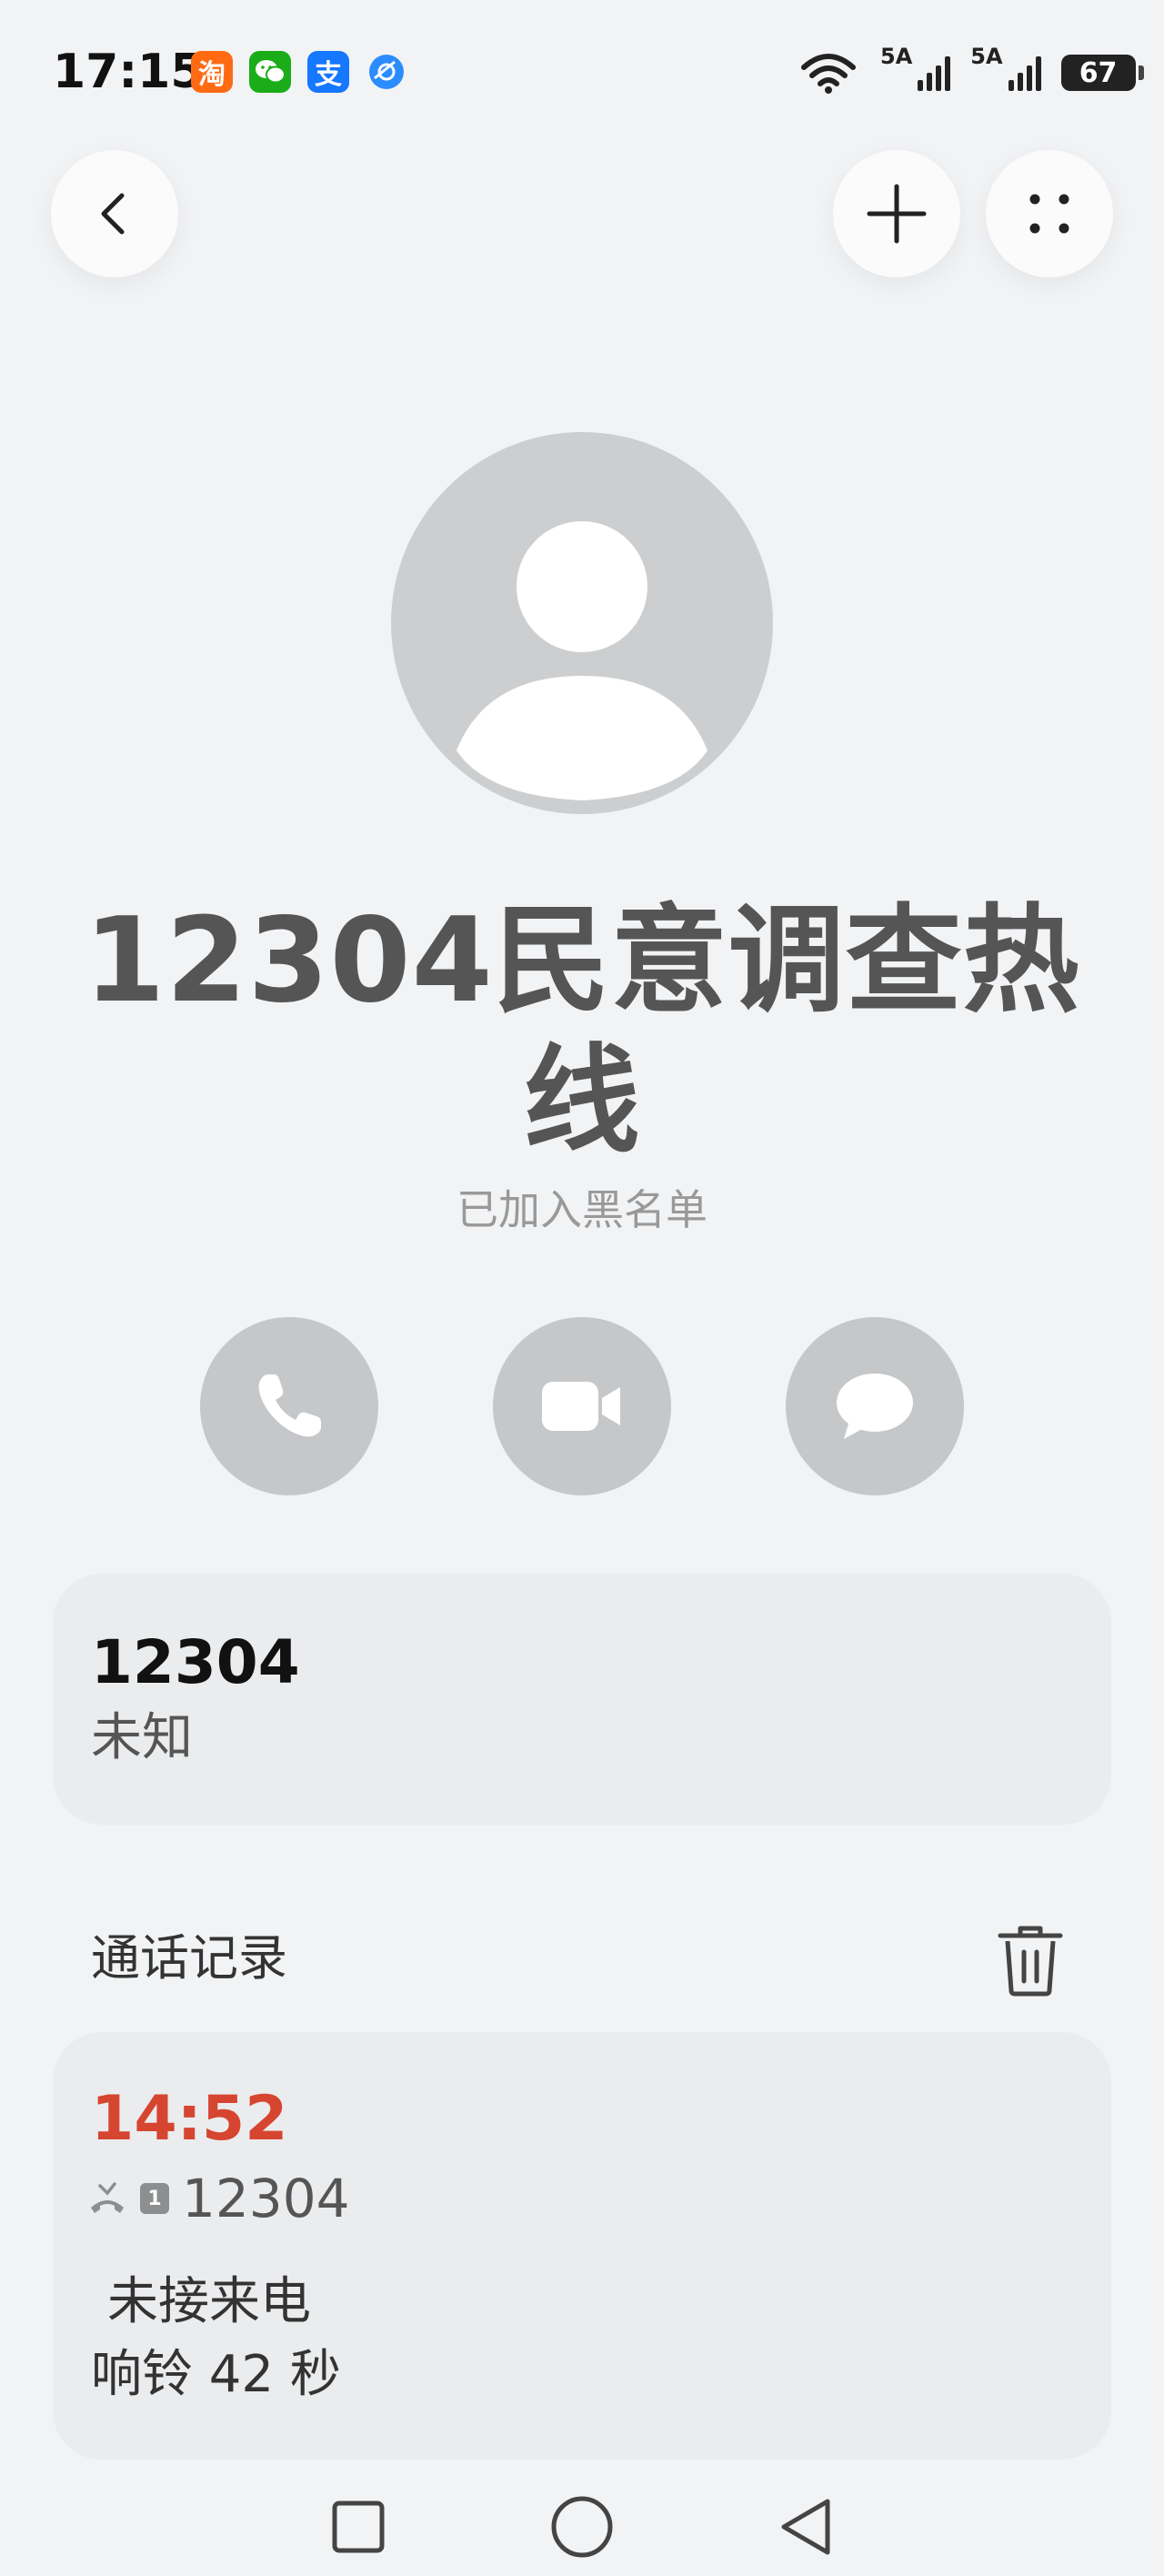  I want to click on plus-icon, so click(897, 214).